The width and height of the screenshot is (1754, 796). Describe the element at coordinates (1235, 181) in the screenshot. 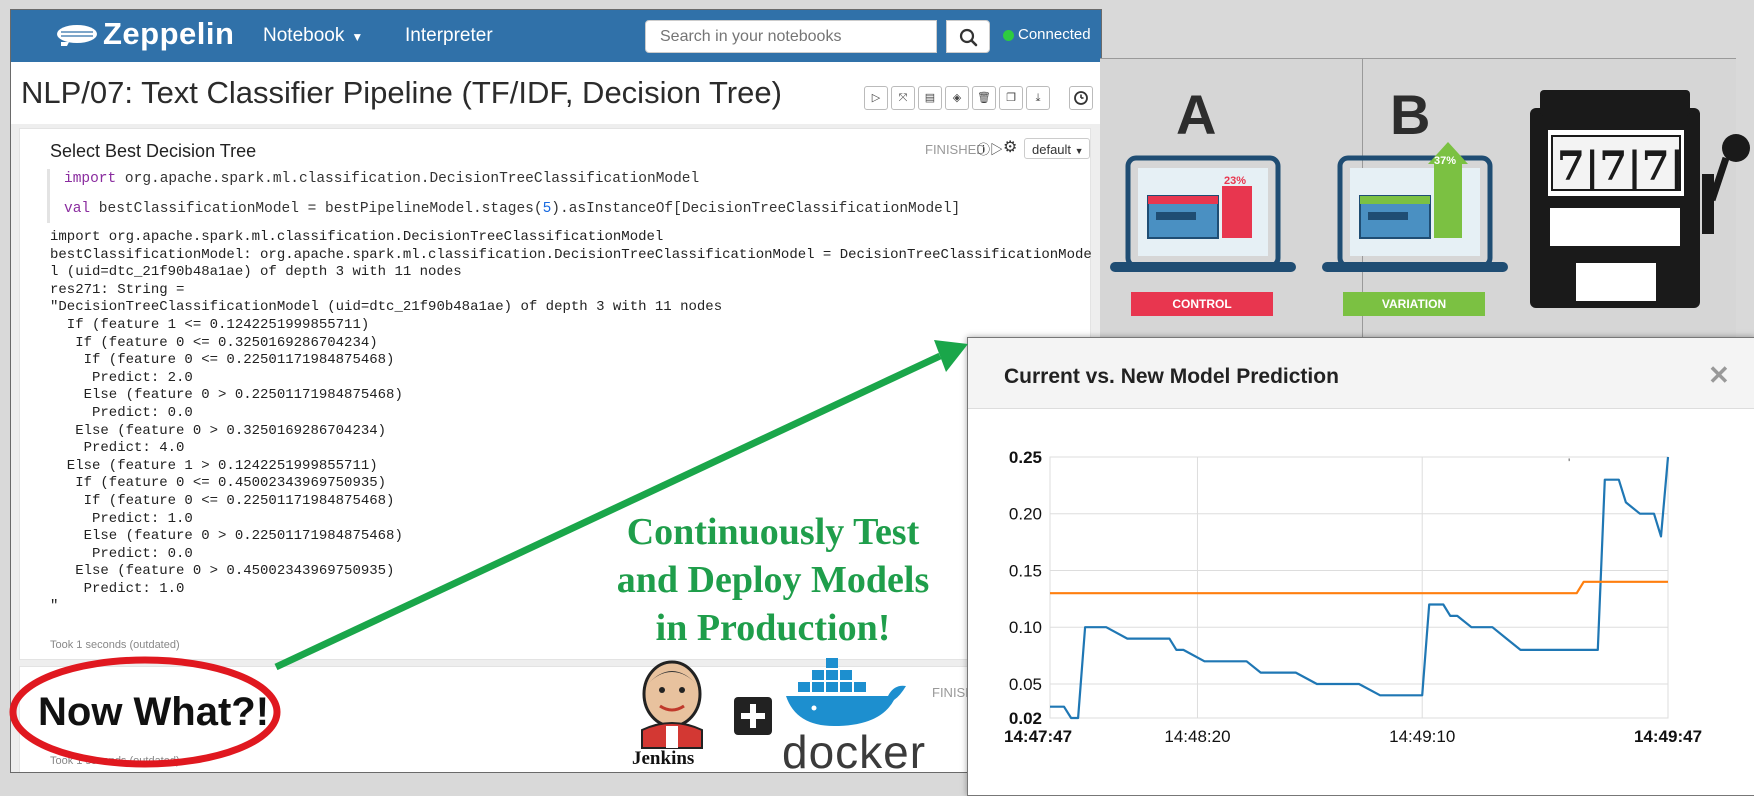

I see `control-percent: 23%` at that location.